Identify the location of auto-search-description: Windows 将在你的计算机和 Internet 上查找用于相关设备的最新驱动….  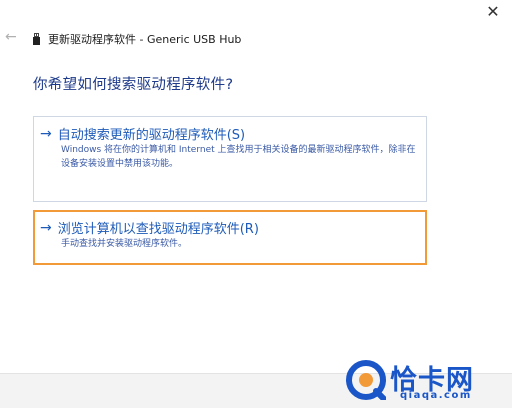
(238, 157).